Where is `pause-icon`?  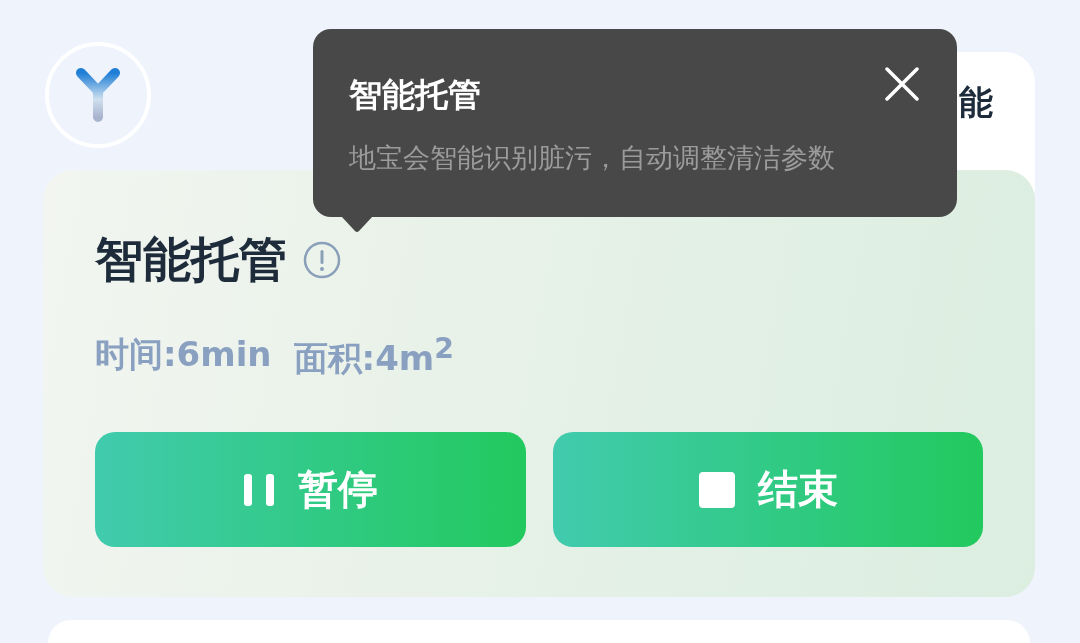
pause-icon is located at coordinates (259, 489).